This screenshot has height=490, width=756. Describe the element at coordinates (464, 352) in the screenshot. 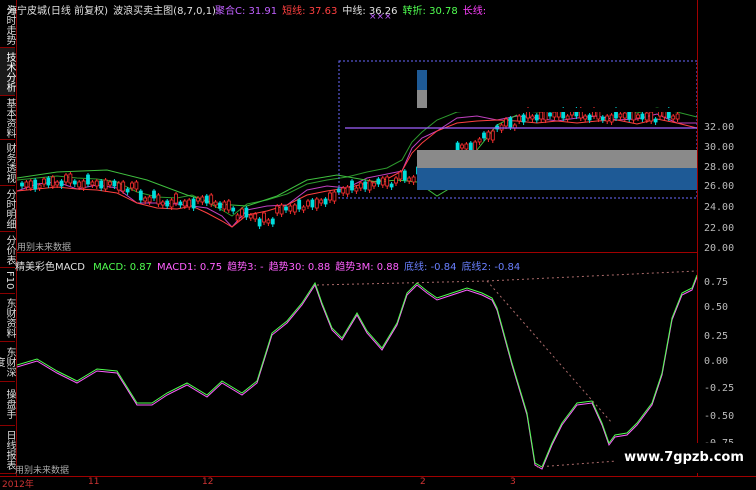

I see `trend-dotted-upper` at that location.